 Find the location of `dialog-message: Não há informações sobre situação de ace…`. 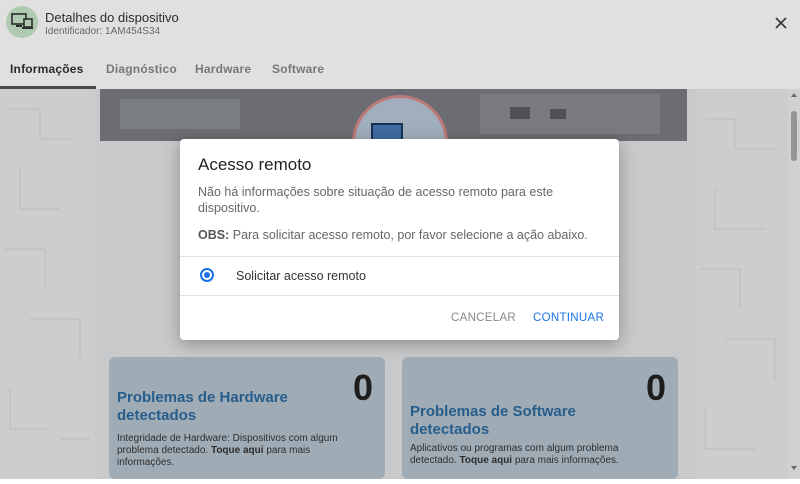

dialog-message: Não há informações sobre situação de ace… is located at coordinates (376, 200).